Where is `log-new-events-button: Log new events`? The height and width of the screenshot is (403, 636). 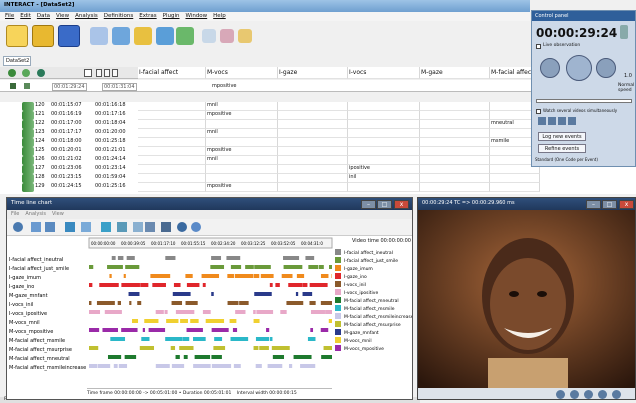 log-new-events-button: Log new events is located at coordinates (562, 136).